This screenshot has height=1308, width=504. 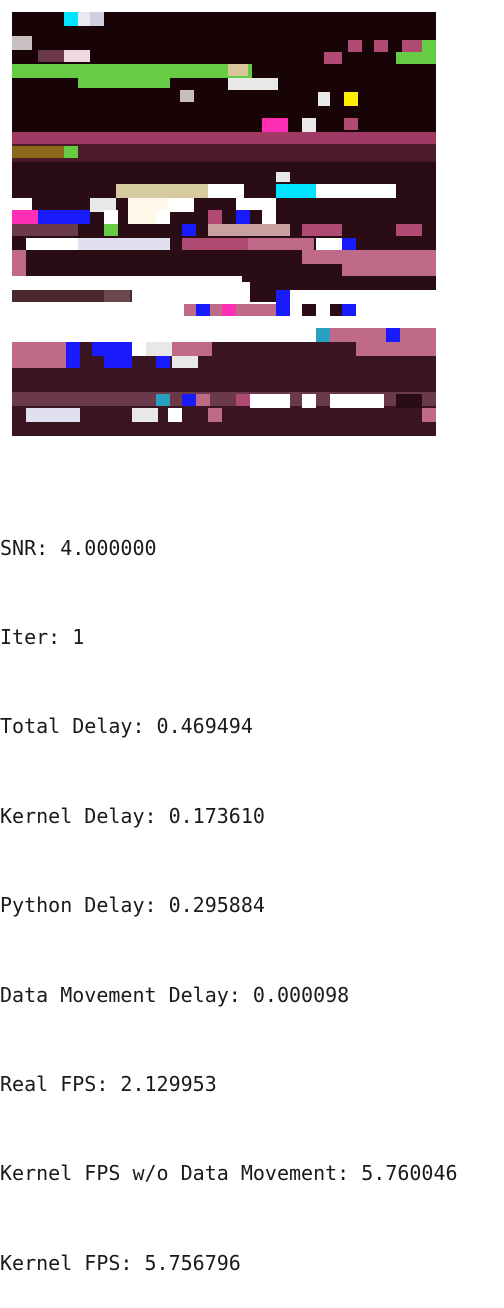 What do you see at coordinates (108, 1083) in the screenshot?
I see `real-fps-line: Real FPS: 2.129953` at bounding box center [108, 1083].